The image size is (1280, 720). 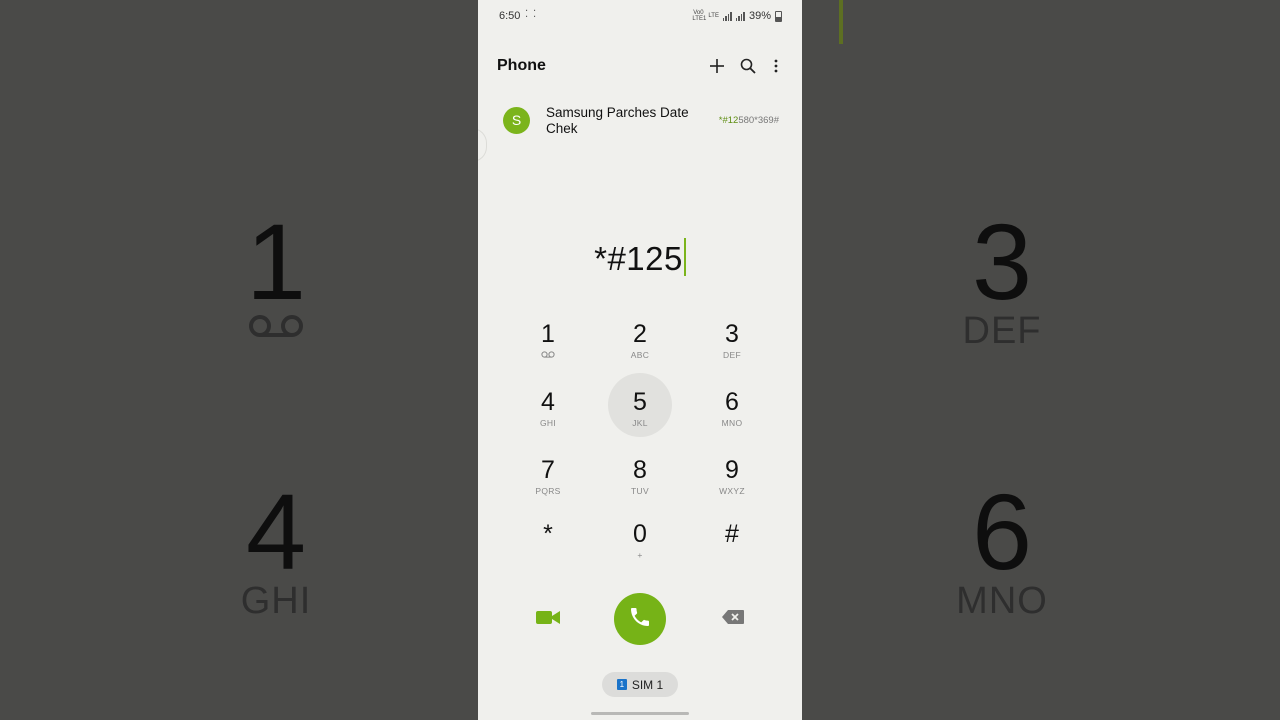 I want to click on home-indicator, so click(x=640, y=713).